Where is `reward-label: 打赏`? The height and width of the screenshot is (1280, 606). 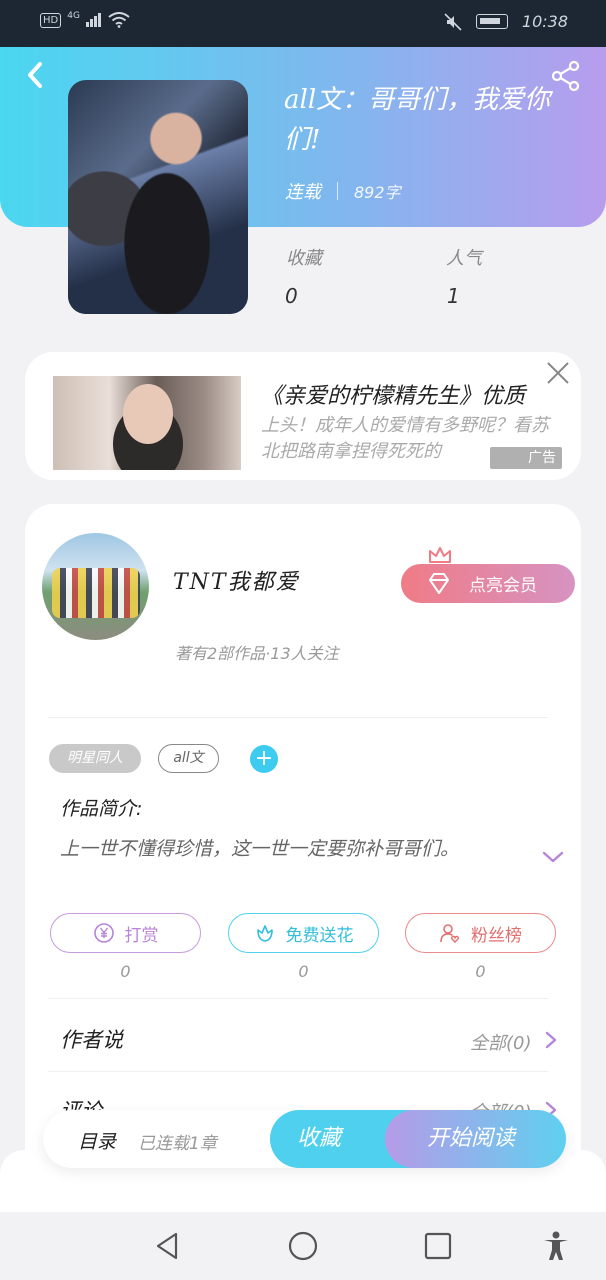 reward-label: 打赏 is located at coordinates (141, 935).